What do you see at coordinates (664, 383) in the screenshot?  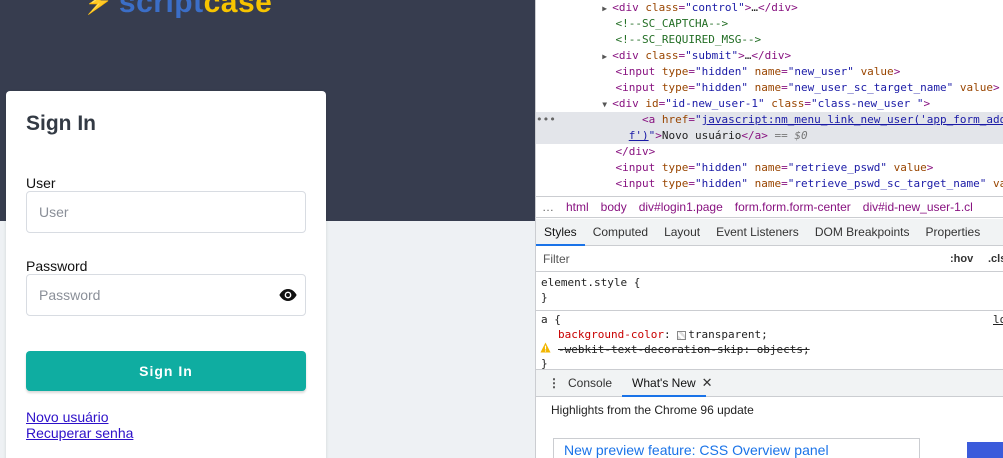 I see `tab-whats-new: What's New` at bounding box center [664, 383].